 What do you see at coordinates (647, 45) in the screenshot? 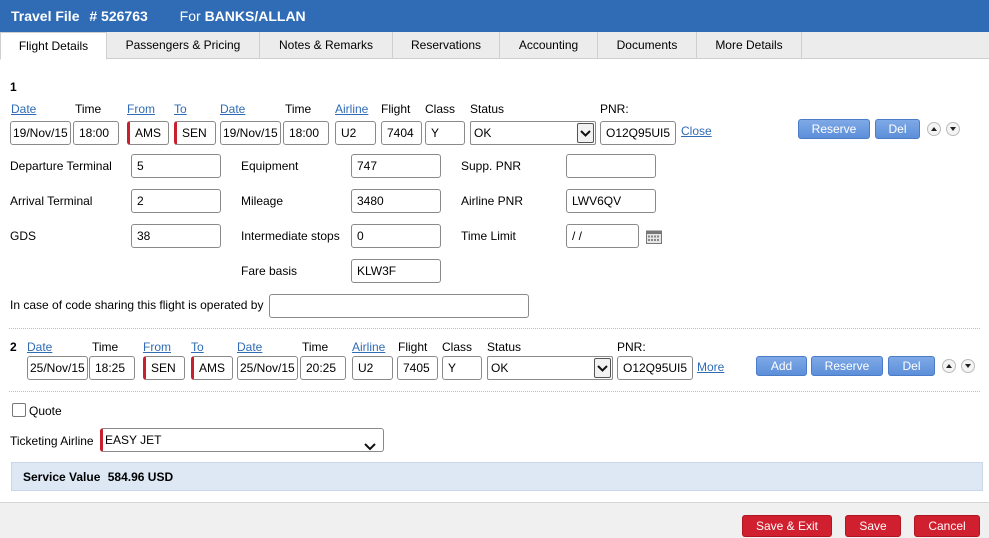
I see `tab-documents: Documents` at bounding box center [647, 45].